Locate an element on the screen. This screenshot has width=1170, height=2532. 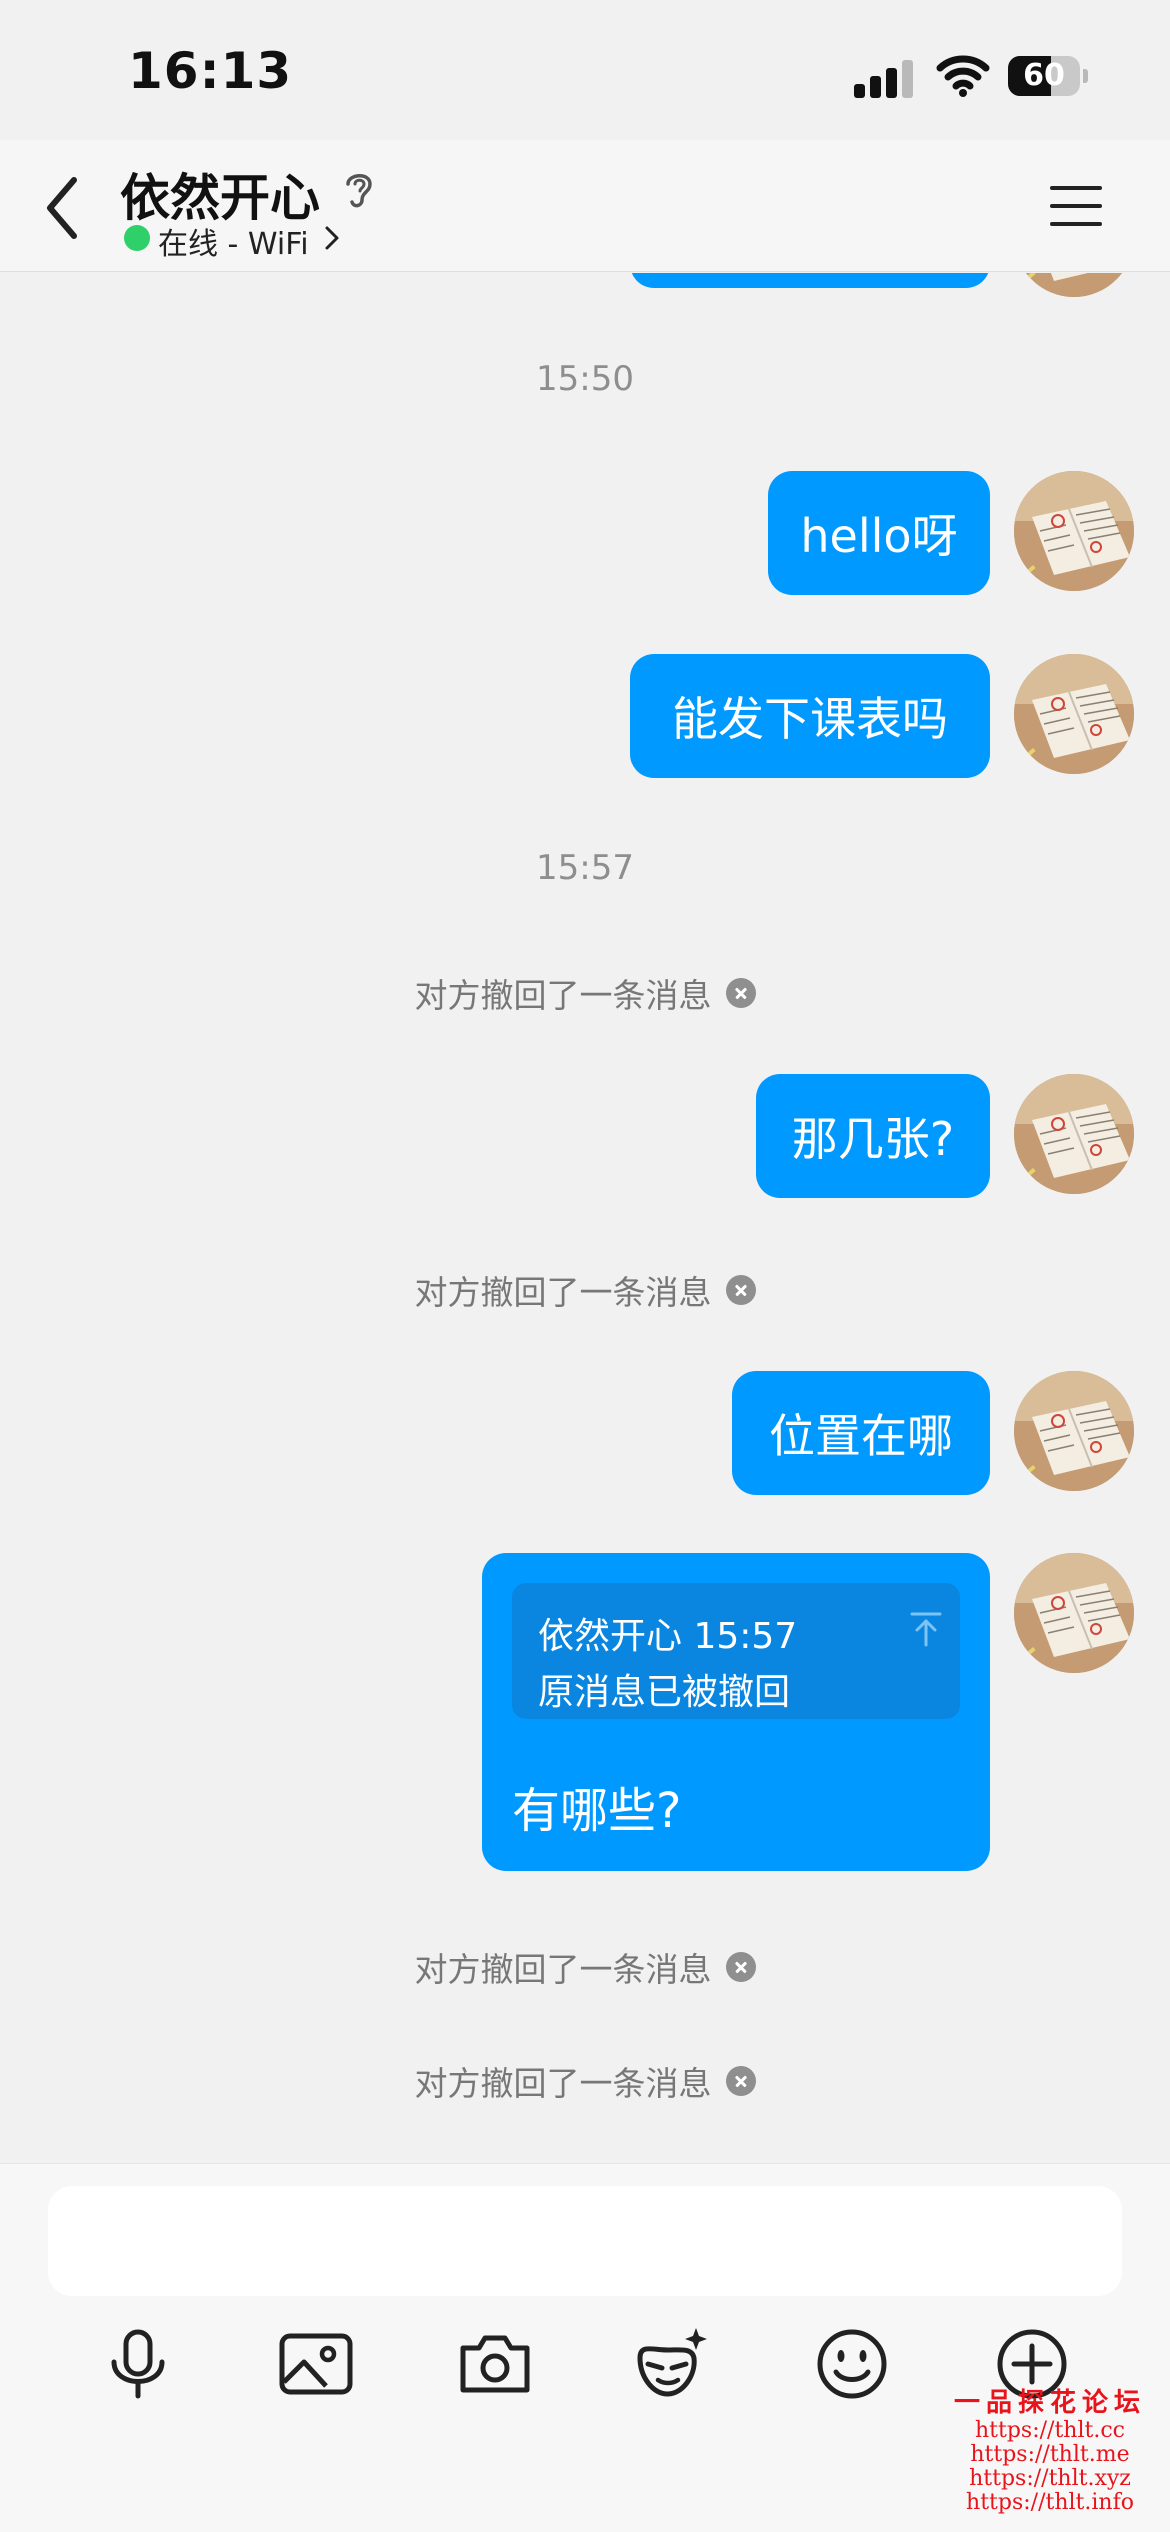
battery-icon: 60 is located at coordinates (1048, 76).